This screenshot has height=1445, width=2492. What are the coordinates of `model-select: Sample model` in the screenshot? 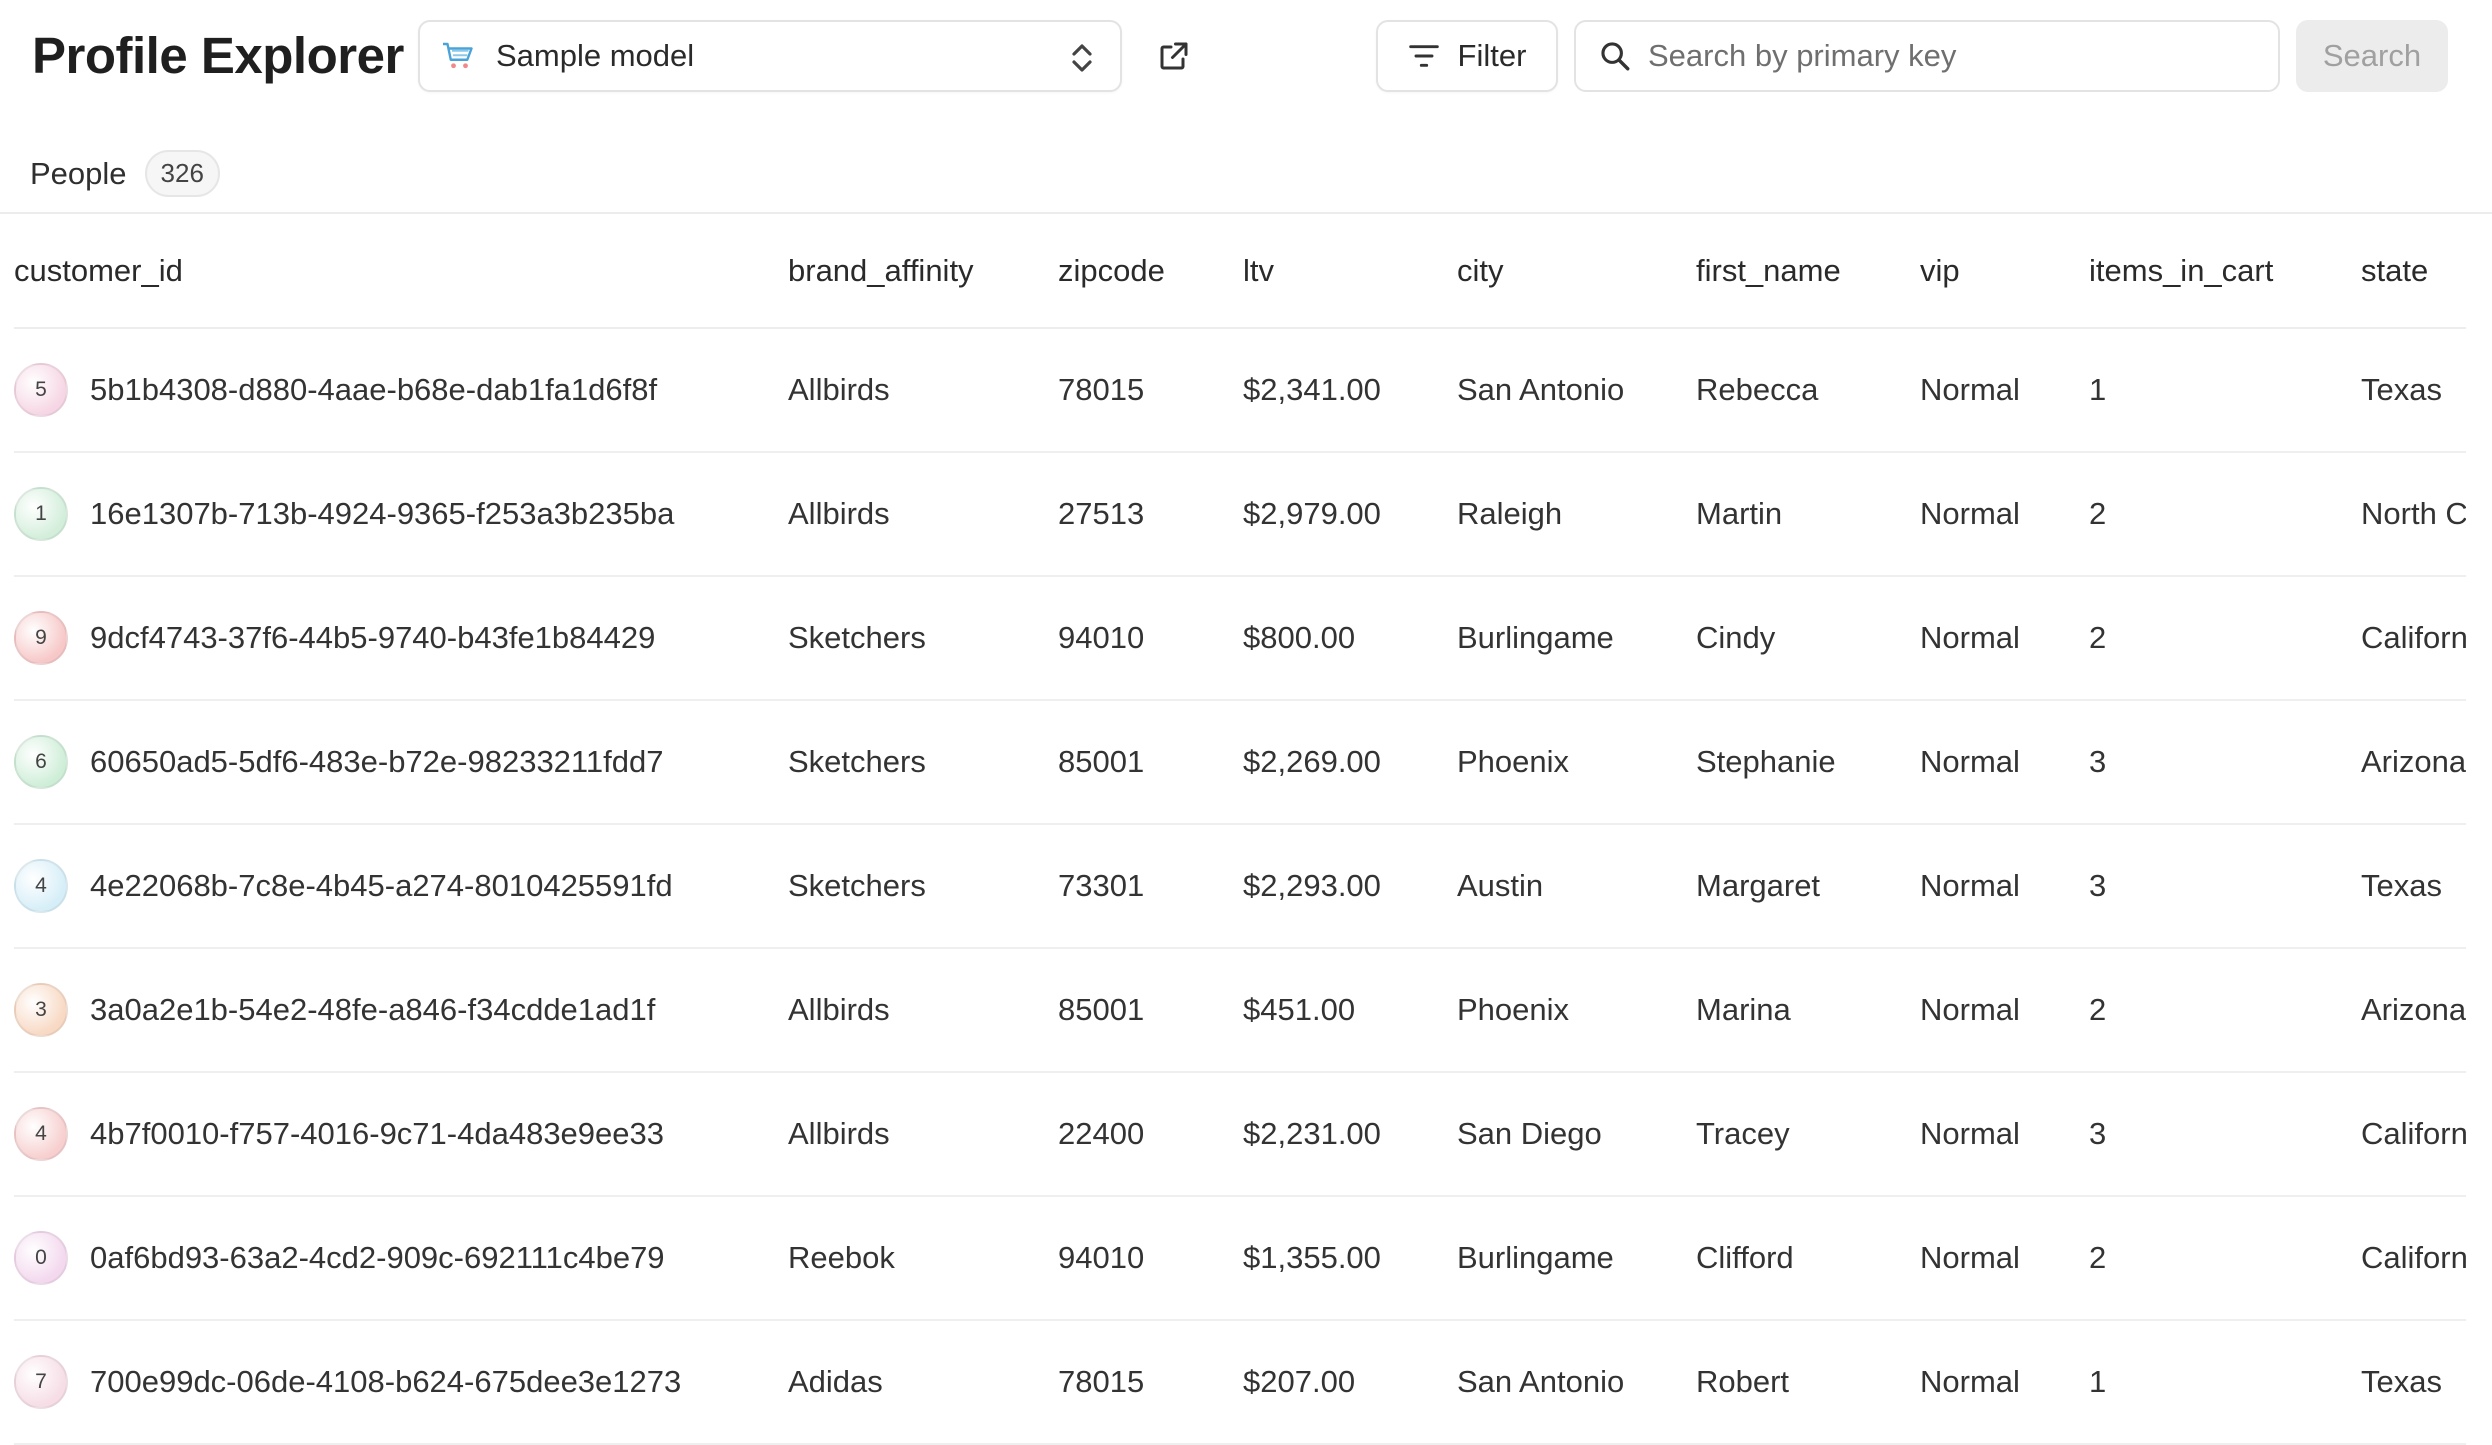 It's located at (770, 56).